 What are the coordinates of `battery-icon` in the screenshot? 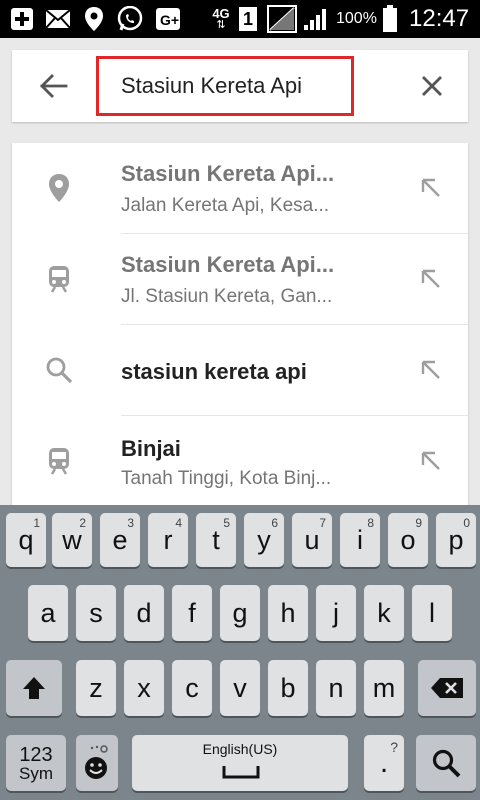 It's located at (390, 18).